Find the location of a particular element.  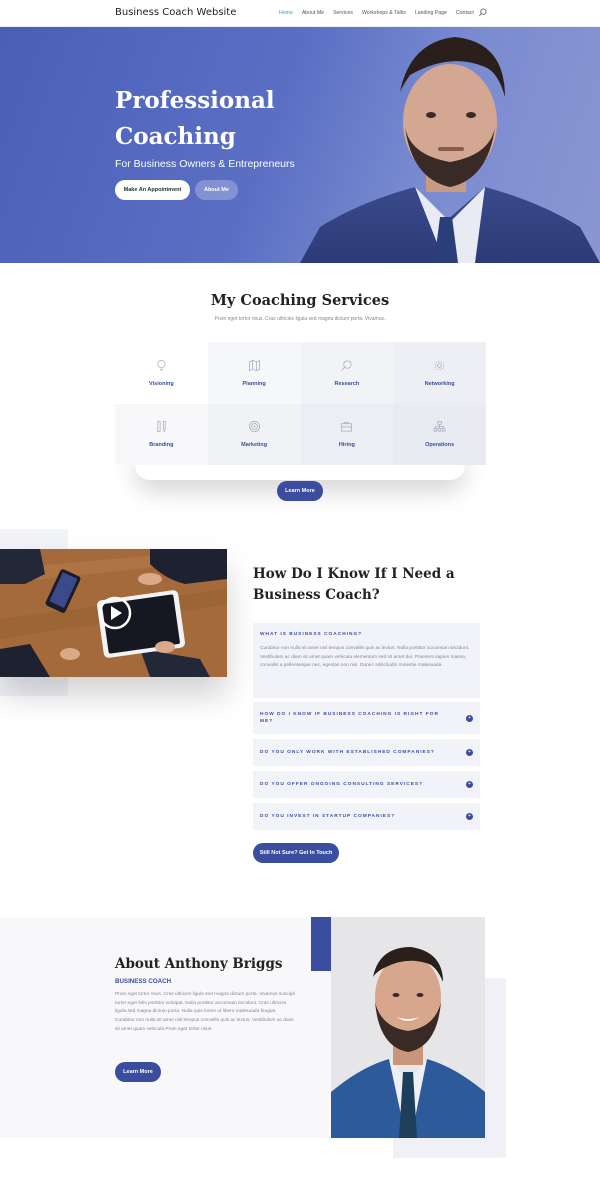

video-thumbnail is located at coordinates (113, 613).